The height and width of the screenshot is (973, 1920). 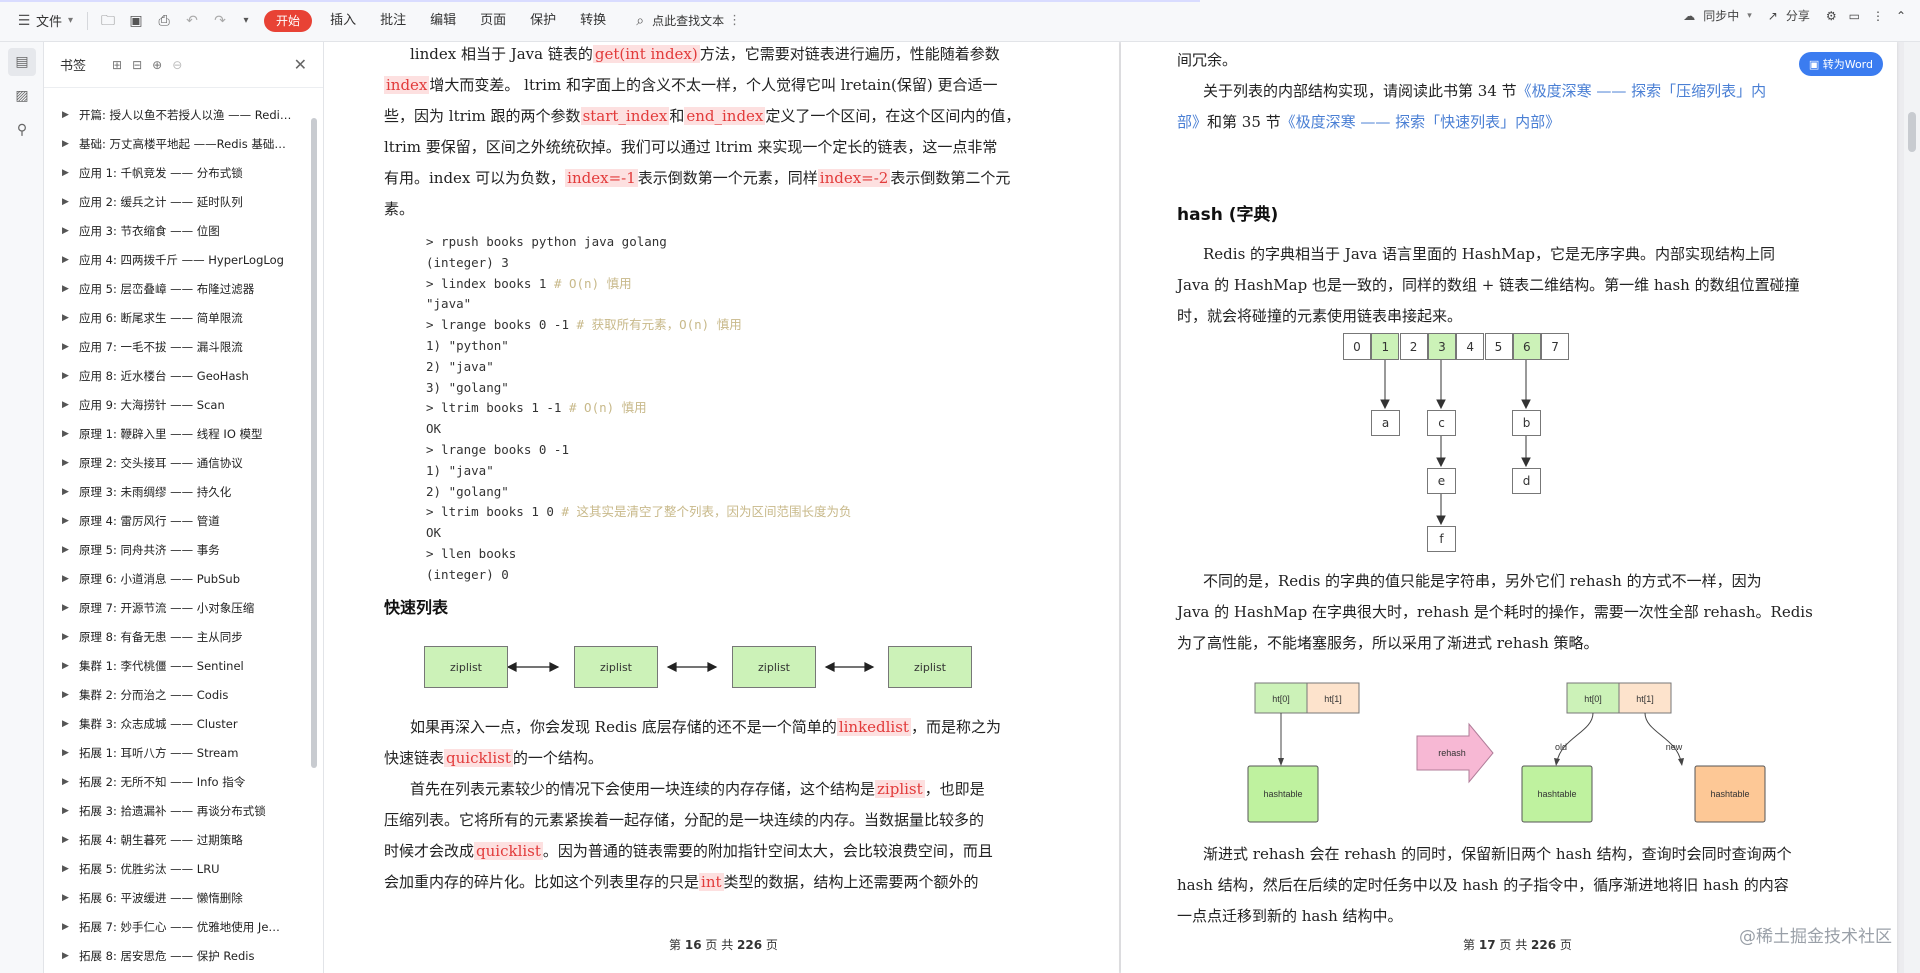 What do you see at coordinates (175, 259) in the screenshot?
I see `bookmark-item: ▶ 应用 4: 四两拨千斤 —— HyperLogLog` at bounding box center [175, 259].